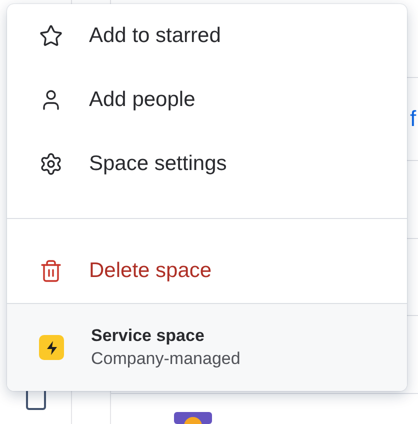  Describe the element at coordinates (207, 36) in the screenshot. I see `menu-item: Add to starred` at that location.